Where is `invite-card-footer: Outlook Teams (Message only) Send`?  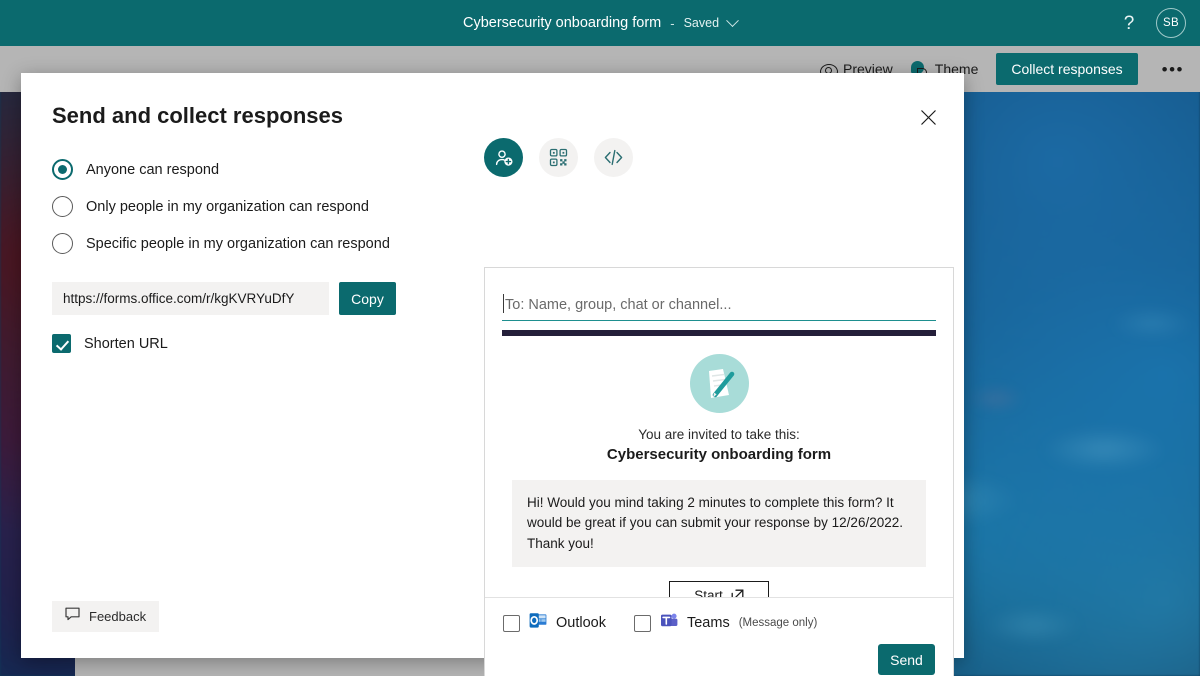
invite-card-footer: Outlook Teams (Message only) Send is located at coordinates (719, 636).